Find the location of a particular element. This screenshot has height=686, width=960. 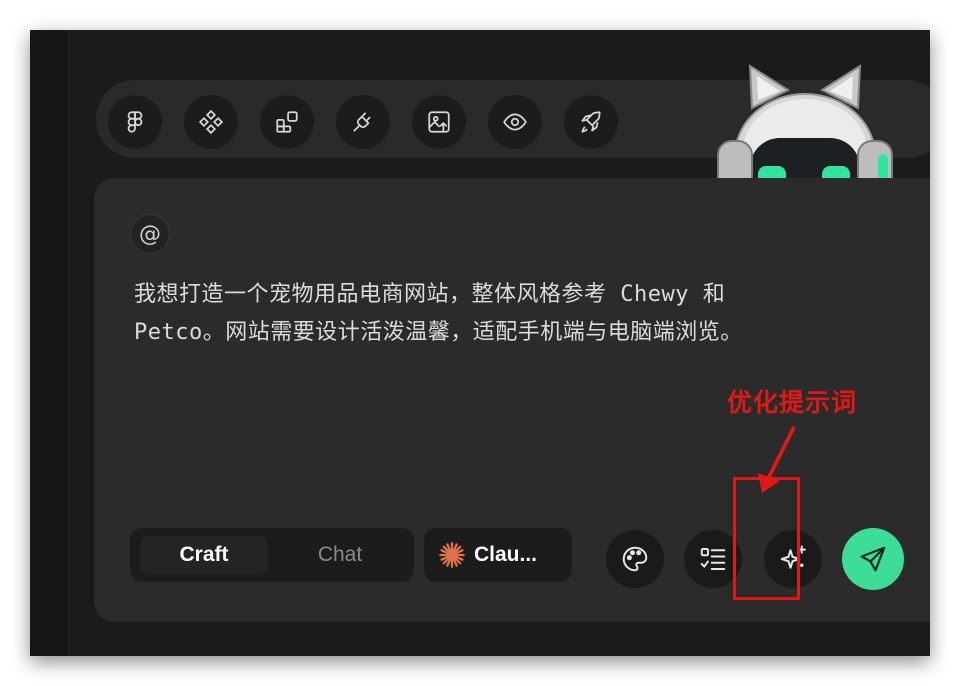

eye-icon is located at coordinates (515, 122).